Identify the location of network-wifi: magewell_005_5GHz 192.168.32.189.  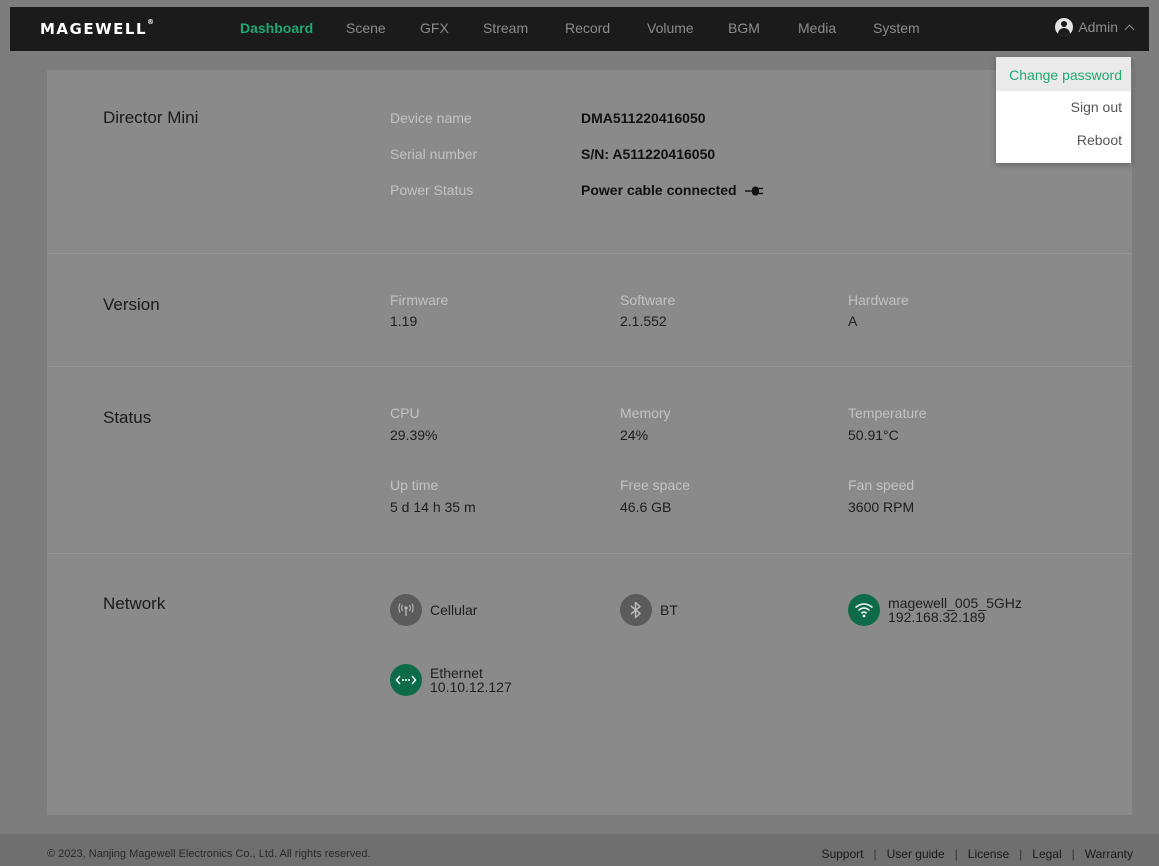
(935, 610).